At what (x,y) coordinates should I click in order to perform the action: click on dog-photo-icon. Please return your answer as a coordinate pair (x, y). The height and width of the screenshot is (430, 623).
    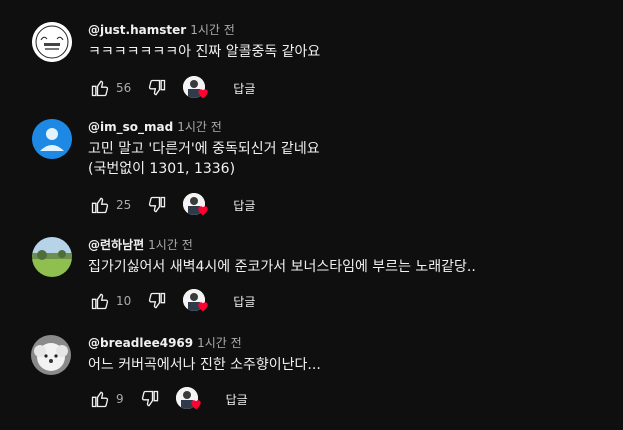
    Looking at the image, I should click on (51, 355).